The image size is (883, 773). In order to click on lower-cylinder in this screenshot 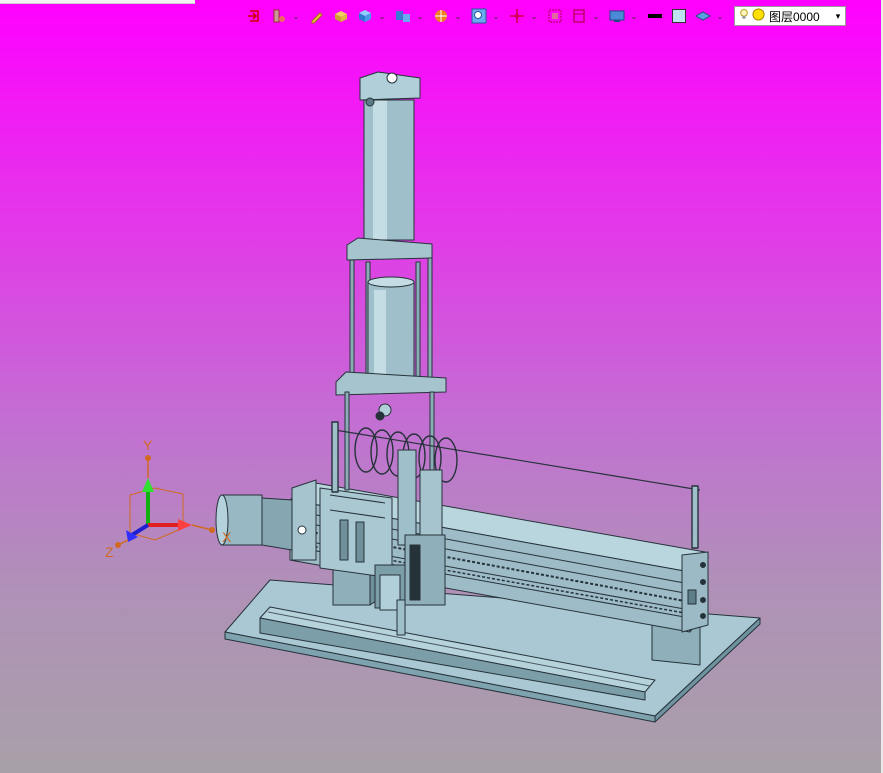, I will do `click(391, 329)`.